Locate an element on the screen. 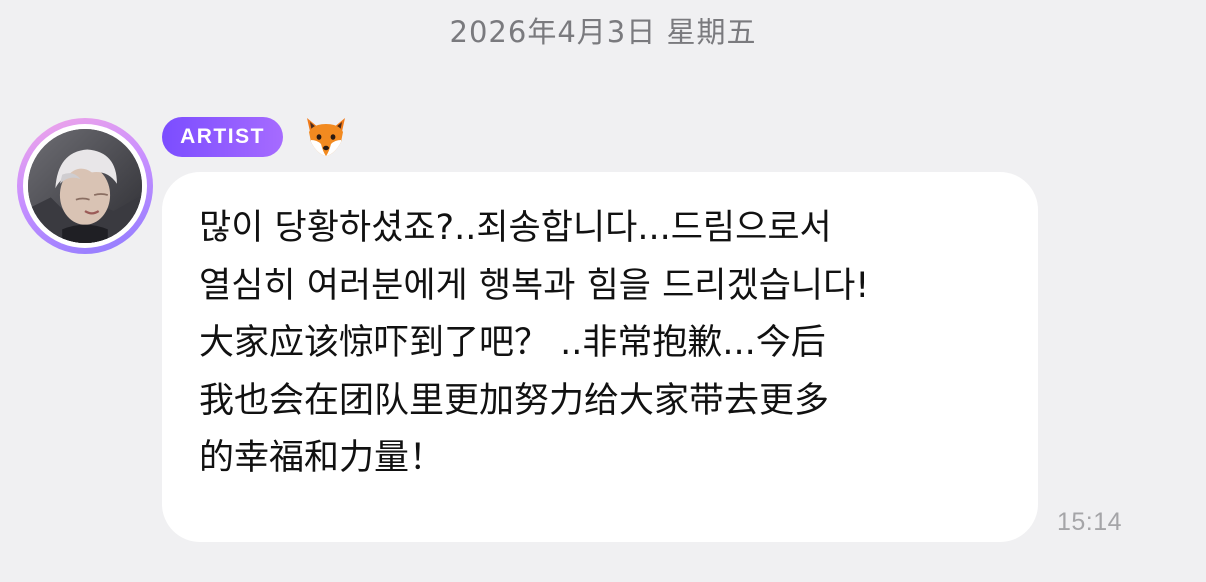 The image size is (1206, 582). message-line: 많이 당황하셨죠?..죄송합니다...드림으로서 is located at coordinates (515, 228).